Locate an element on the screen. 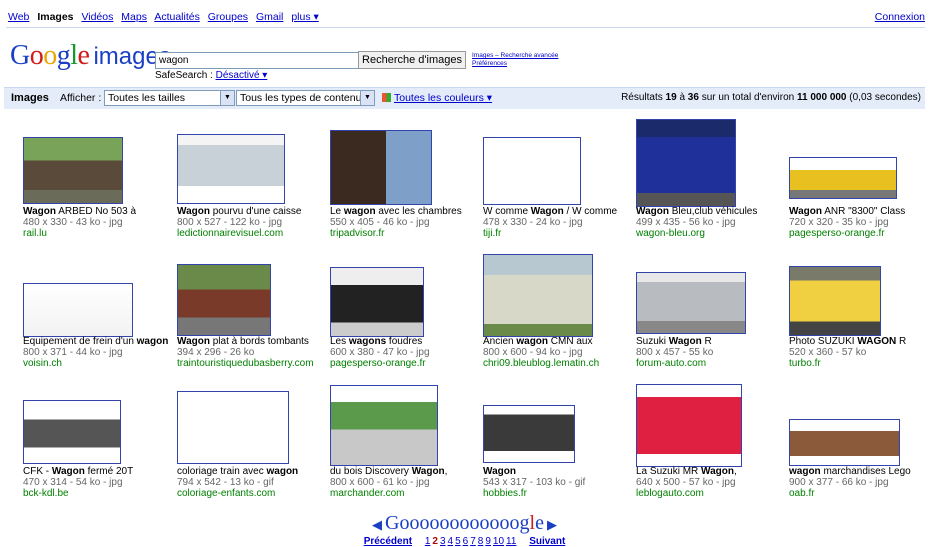 The height and width of the screenshot is (547, 929). colors-filter: Toutes les couleurs ▾ is located at coordinates (437, 98).